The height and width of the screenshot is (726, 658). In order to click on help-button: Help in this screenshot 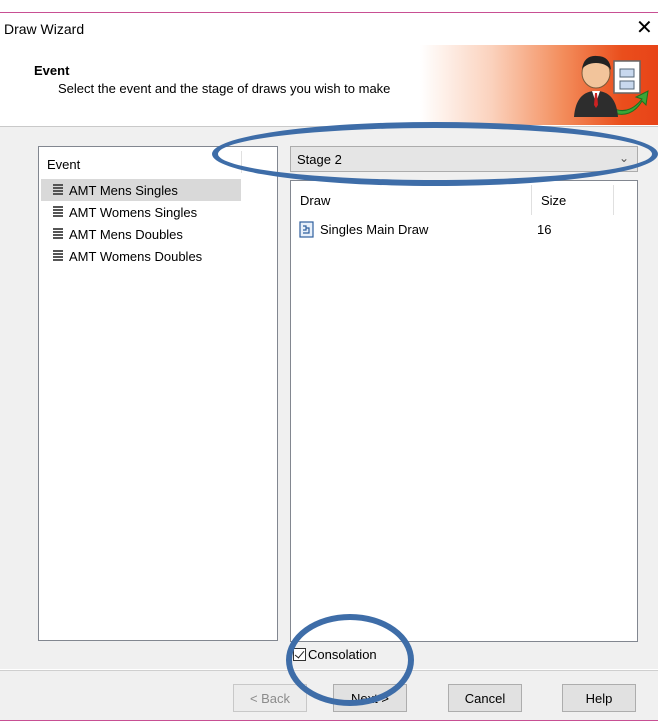, I will do `click(599, 698)`.